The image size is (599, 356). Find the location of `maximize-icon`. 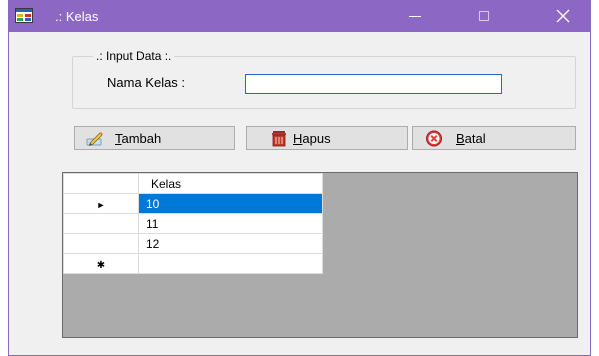

maximize-icon is located at coordinates (484, 16).